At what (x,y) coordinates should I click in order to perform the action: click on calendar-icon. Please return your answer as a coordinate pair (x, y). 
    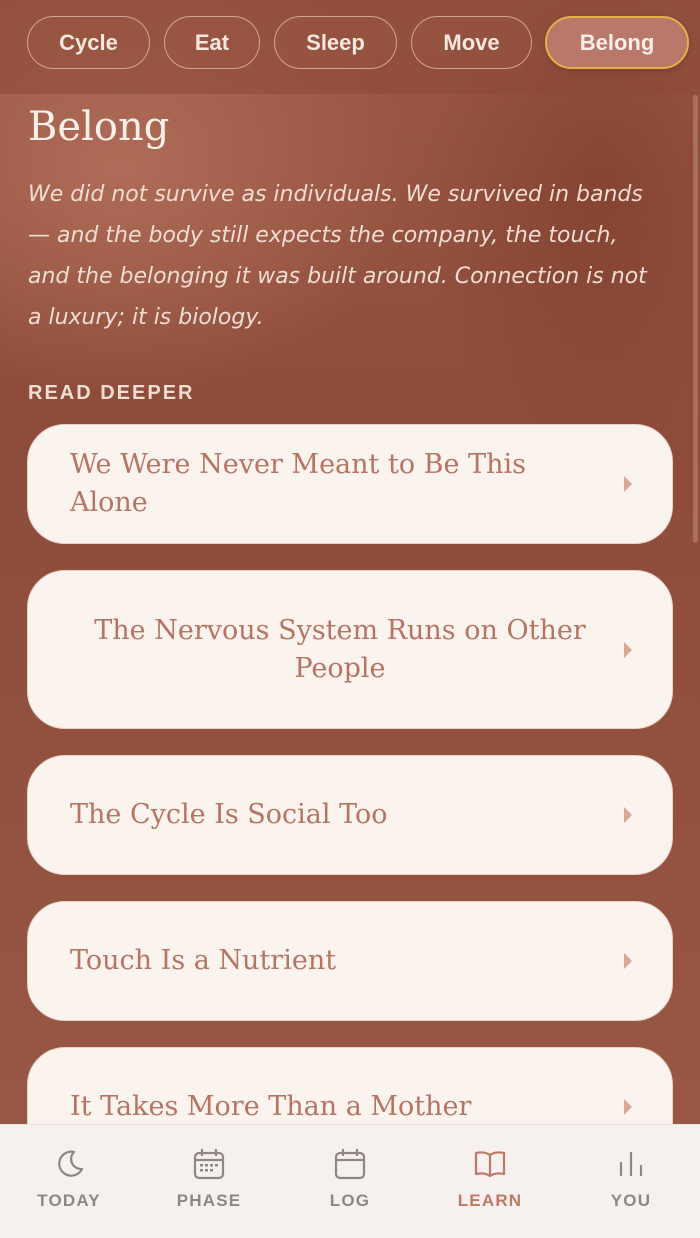
    Looking at the image, I should click on (350, 1164).